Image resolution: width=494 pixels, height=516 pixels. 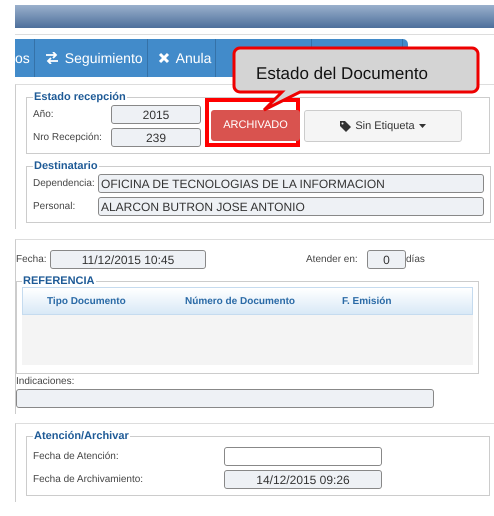 I want to click on field-label: Indicaciones:, so click(x=46, y=381).